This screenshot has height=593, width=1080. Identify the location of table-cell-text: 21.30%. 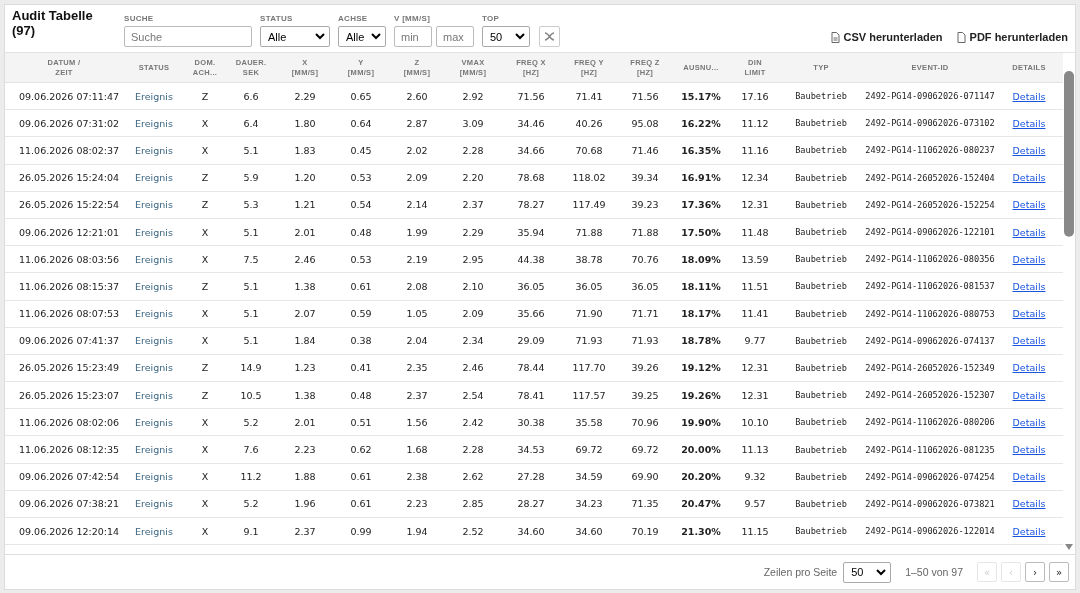
(701, 531).